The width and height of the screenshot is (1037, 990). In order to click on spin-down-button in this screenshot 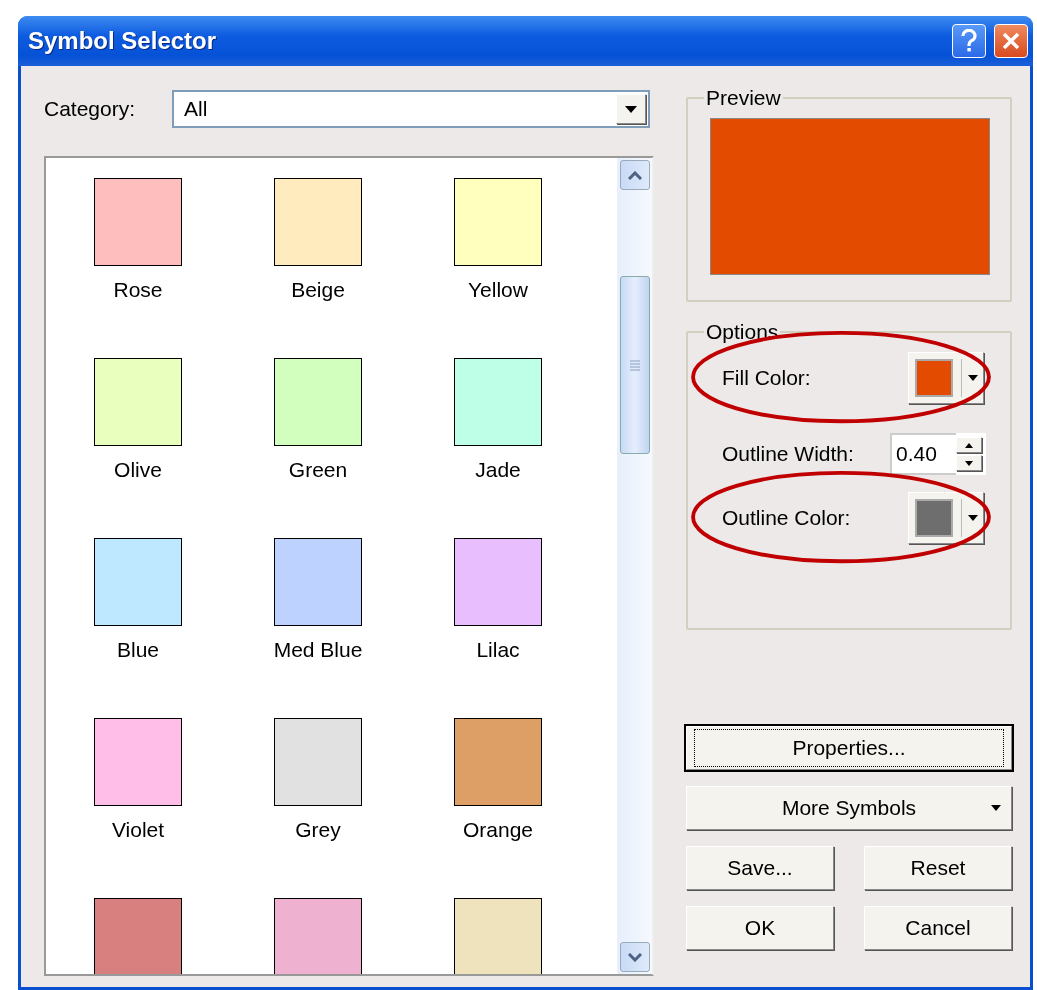, I will do `click(969, 463)`.